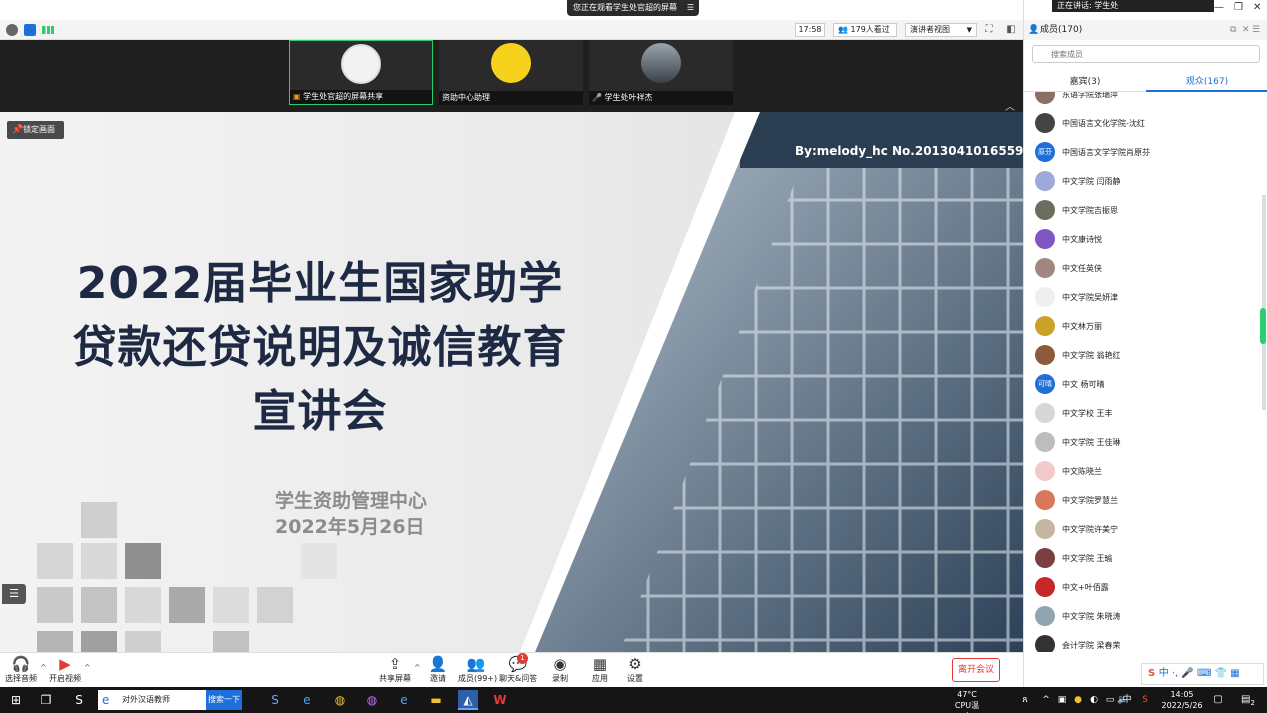 This screenshot has width=1267, height=713. I want to click on collapse-icon: ︿, so click(1010, 105).